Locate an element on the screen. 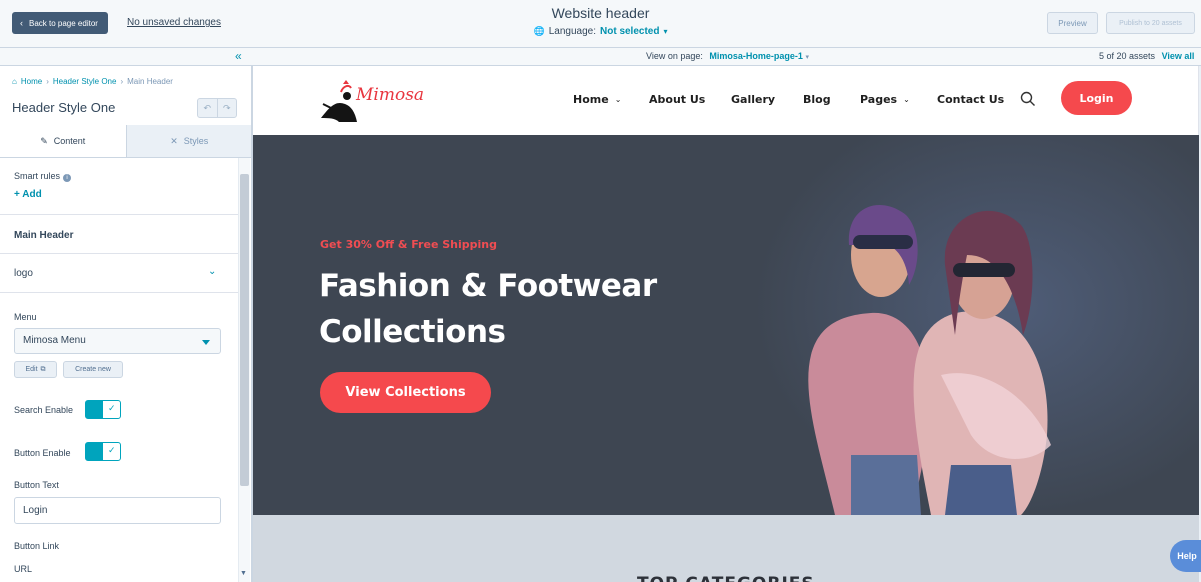 The image size is (1201, 582). menu-select-value: Mimosa Menu is located at coordinates (54, 340).